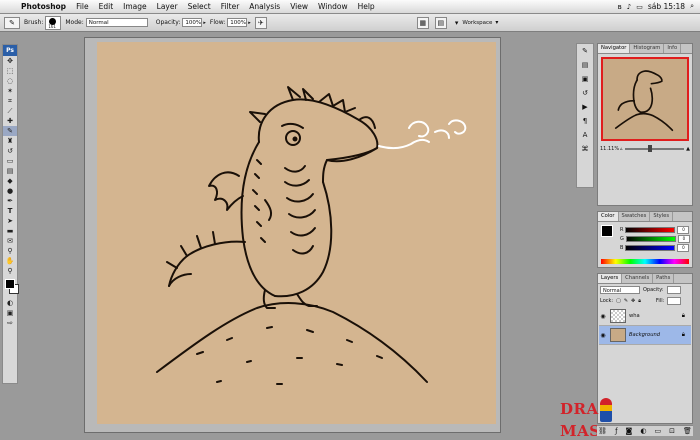 Image resolution: width=700 pixels, height=440 pixels. I want to click on tab-swatches: Swatches, so click(635, 216).